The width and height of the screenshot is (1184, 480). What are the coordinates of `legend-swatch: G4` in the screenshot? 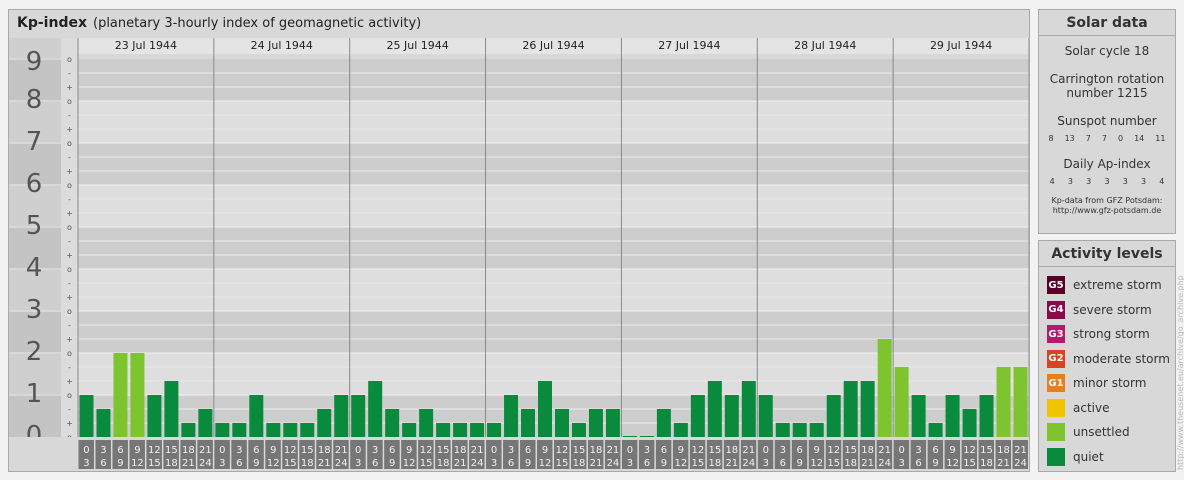 It's located at (1056, 309).